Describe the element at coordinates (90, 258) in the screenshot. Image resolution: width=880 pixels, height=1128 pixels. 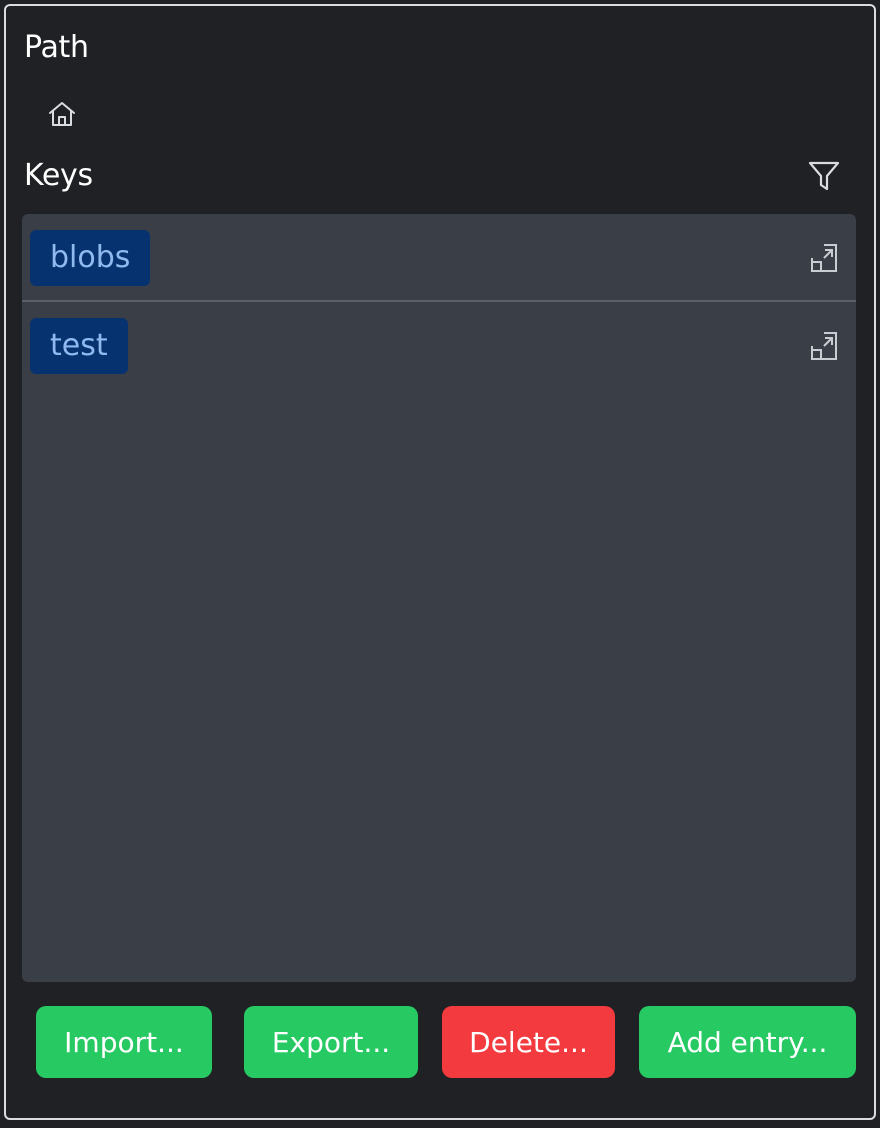
I see `key-badge: blobs` at that location.